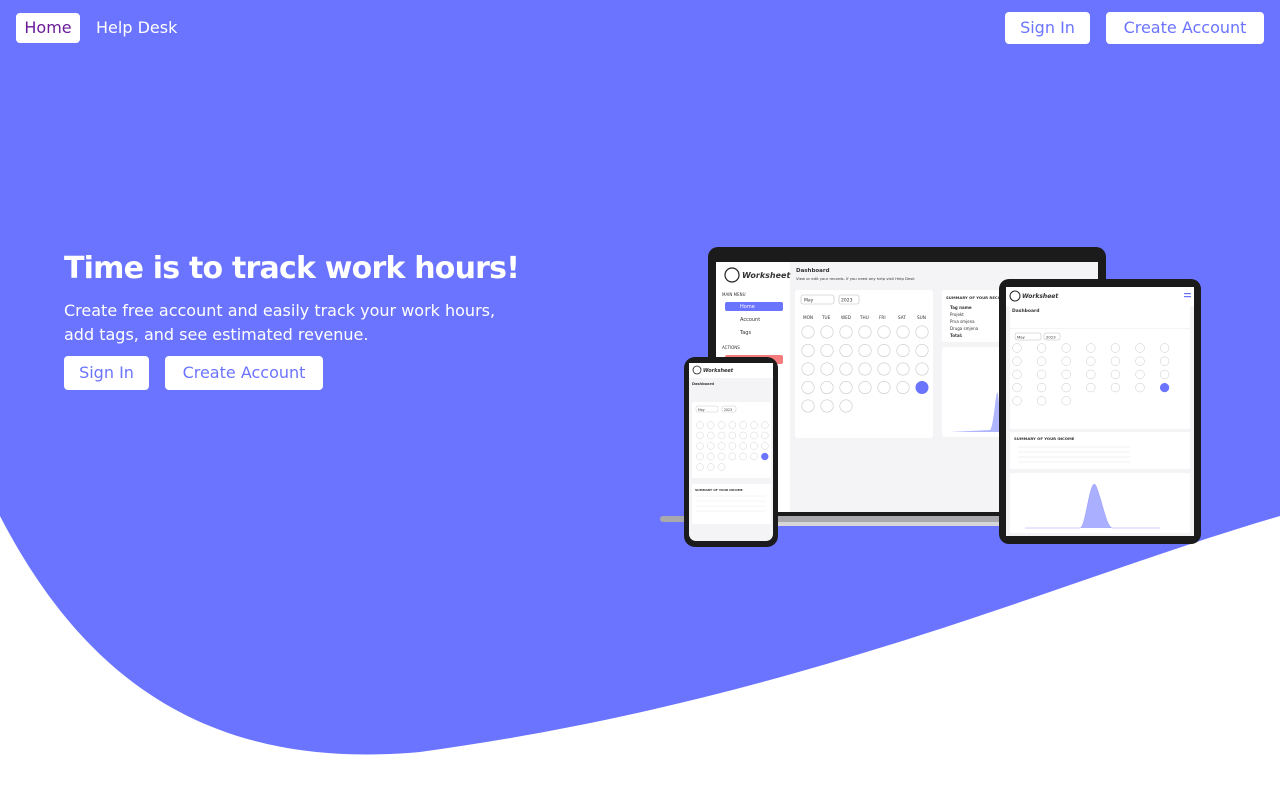 The image size is (1280, 800). Describe the element at coordinates (1044, 438) in the screenshot. I see `tablet-income-title: SUMMARY OF YOUR INCOME` at that location.